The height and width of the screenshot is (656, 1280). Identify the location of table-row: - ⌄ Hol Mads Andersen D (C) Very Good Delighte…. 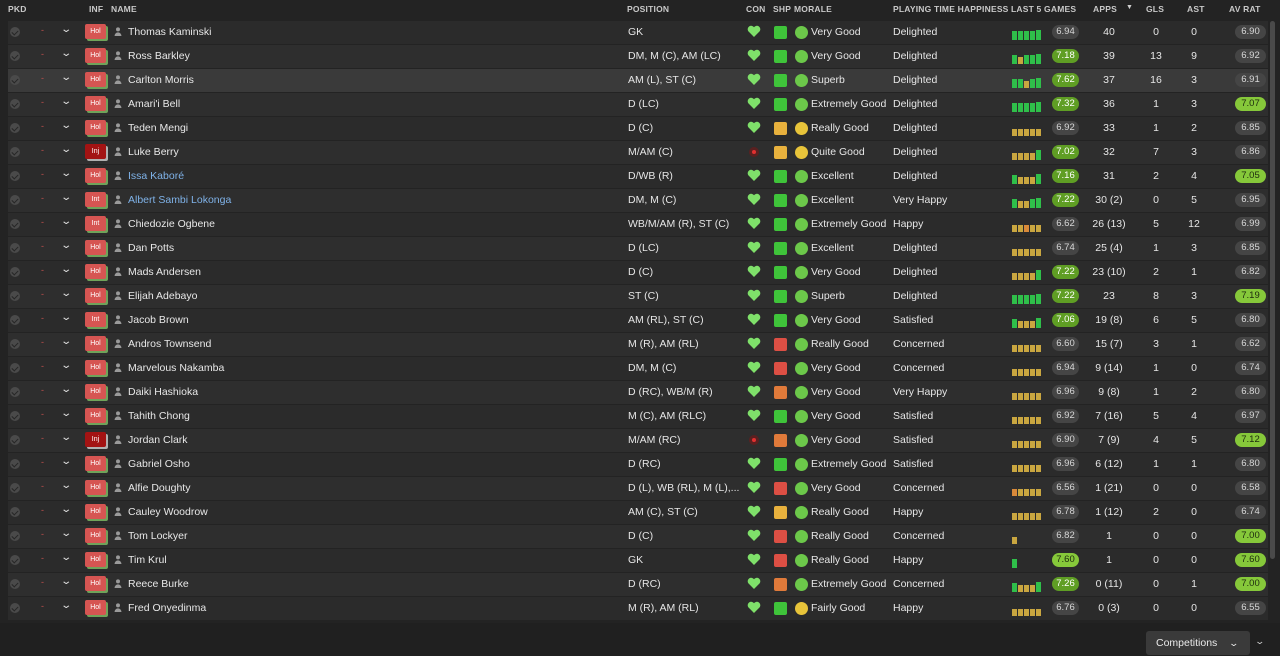
(638, 272).